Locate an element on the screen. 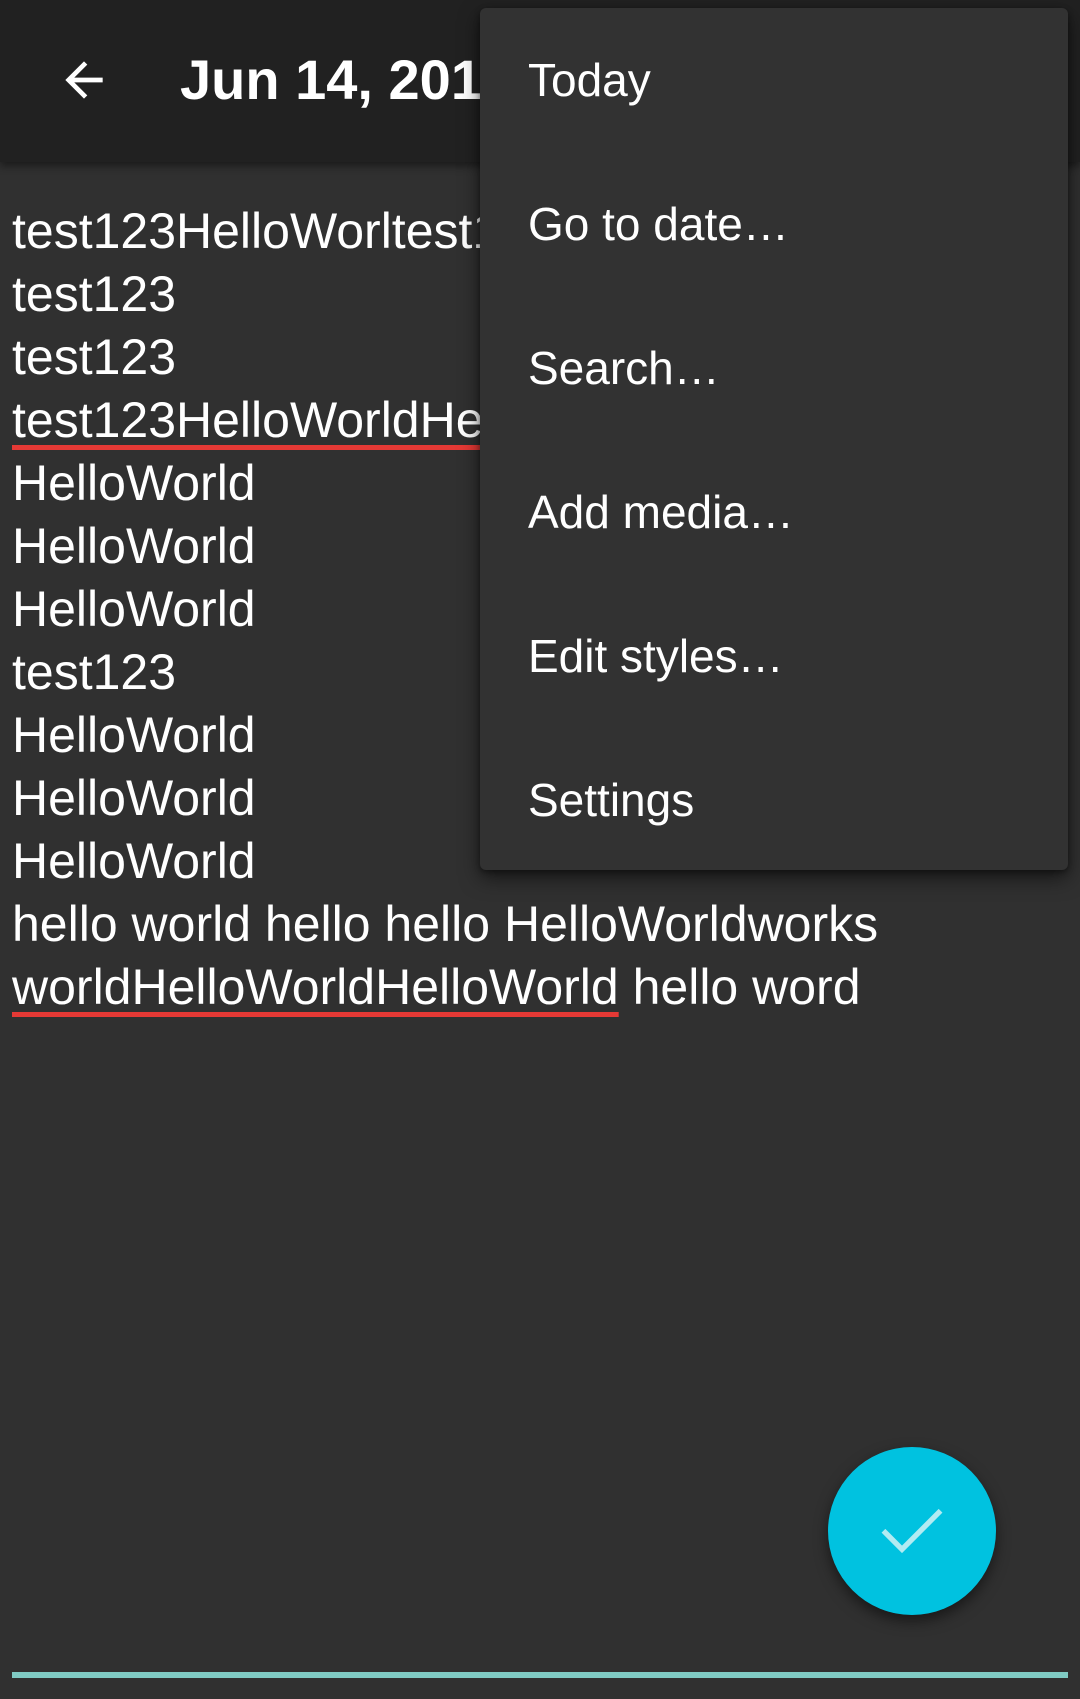  arrow-left-icon is located at coordinates (84, 80).